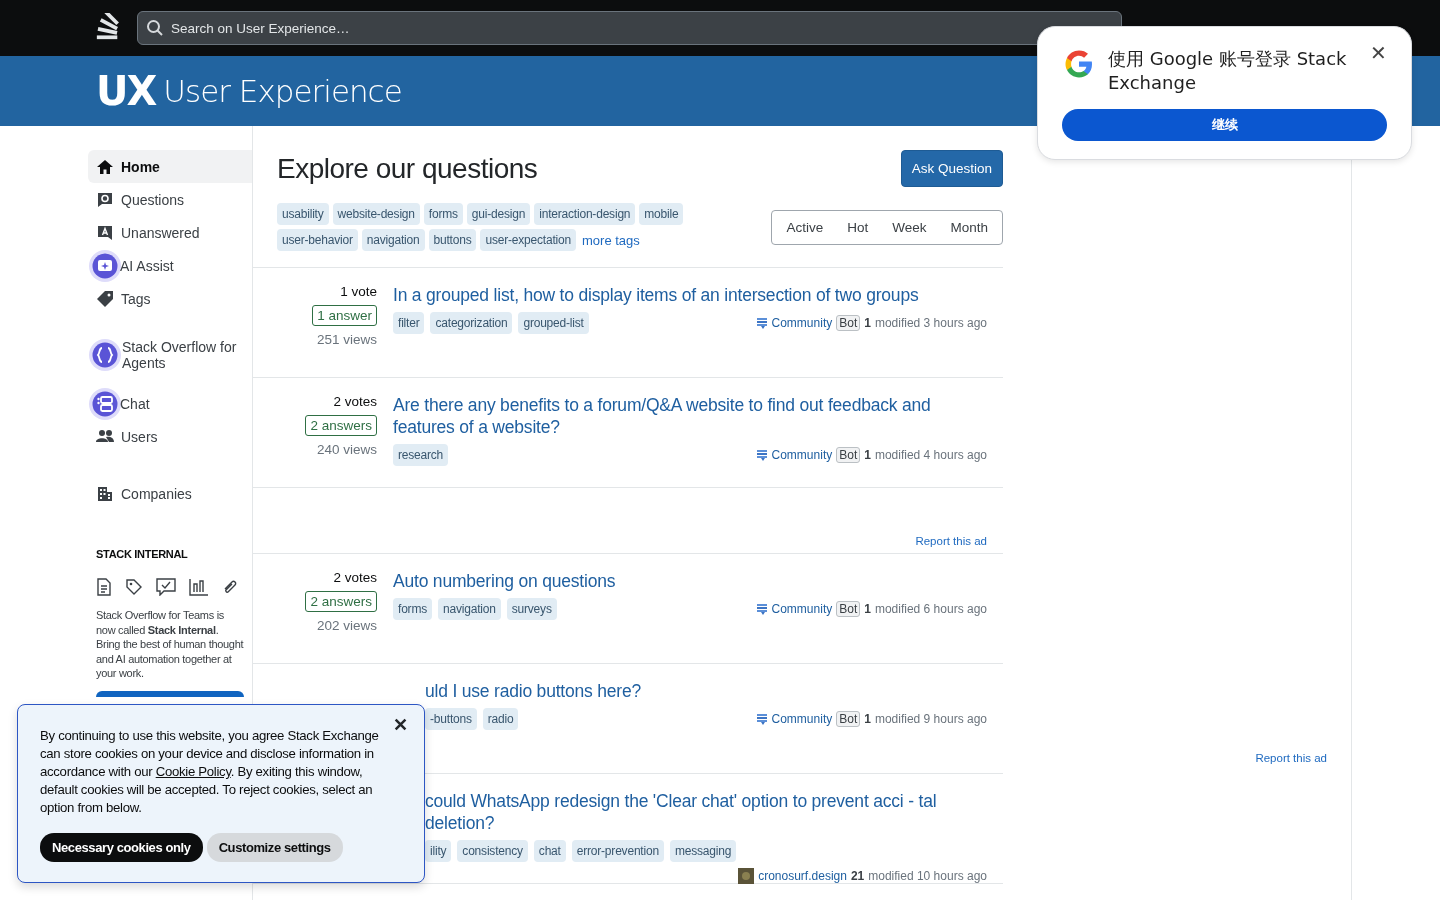 This screenshot has width=1440, height=900. Describe the element at coordinates (927, 876) in the screenshot. I see `modified-time: modified 10 hours ago` at that location.